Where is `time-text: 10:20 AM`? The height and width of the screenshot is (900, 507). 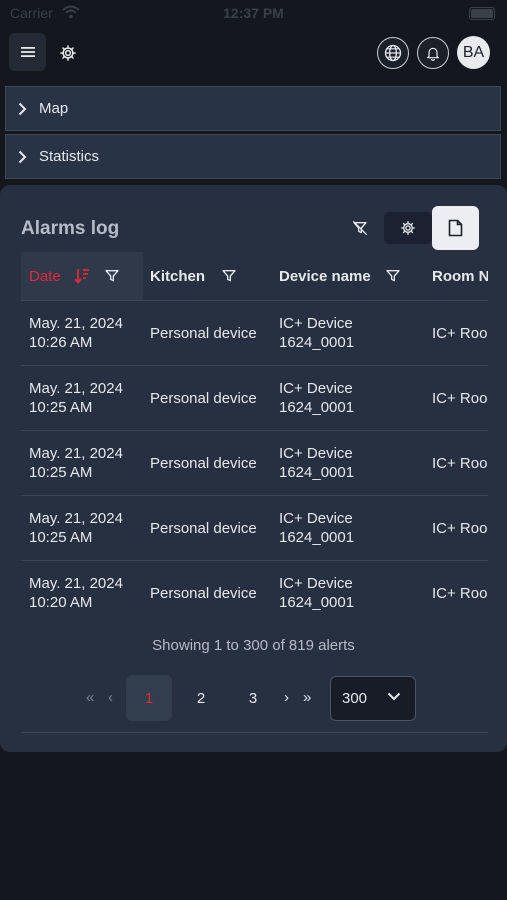 time-text: 10:20 AM is located at coordinates (61, 602).